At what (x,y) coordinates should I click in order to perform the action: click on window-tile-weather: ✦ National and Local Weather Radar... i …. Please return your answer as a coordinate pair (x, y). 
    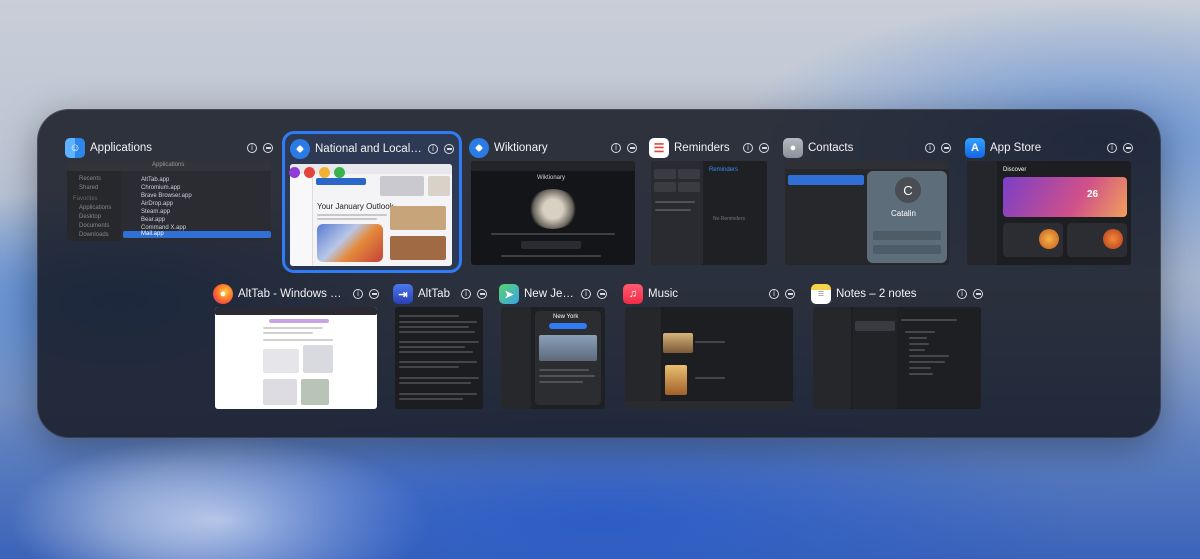
    Looking at the image, I should click on (372, 202).